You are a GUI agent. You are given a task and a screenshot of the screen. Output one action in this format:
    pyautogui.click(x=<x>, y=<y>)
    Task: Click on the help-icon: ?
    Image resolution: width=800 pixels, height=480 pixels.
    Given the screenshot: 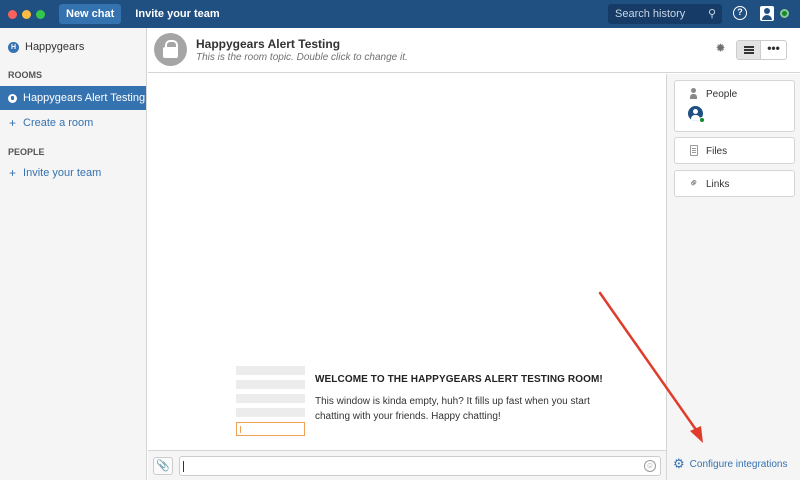 What is the action you would take?
    pyautogui.click(x=740, y=13)
    